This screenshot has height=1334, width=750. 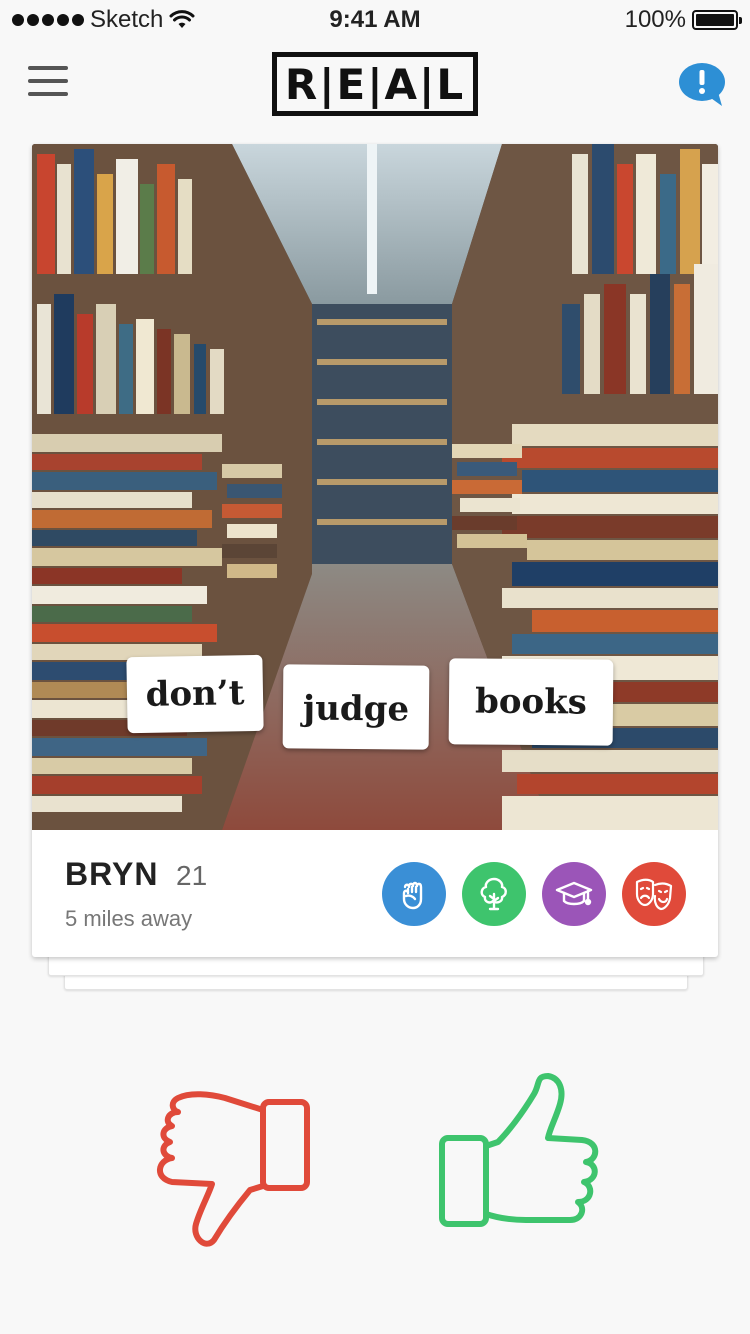 I want to click on interest-activism, so click(x=414, y=894).